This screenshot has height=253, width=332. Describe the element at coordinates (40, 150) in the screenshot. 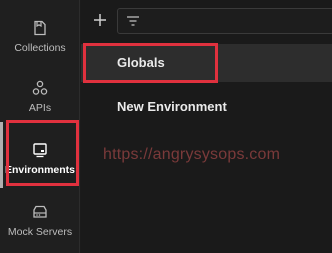

I see `environments-icon` at that location.